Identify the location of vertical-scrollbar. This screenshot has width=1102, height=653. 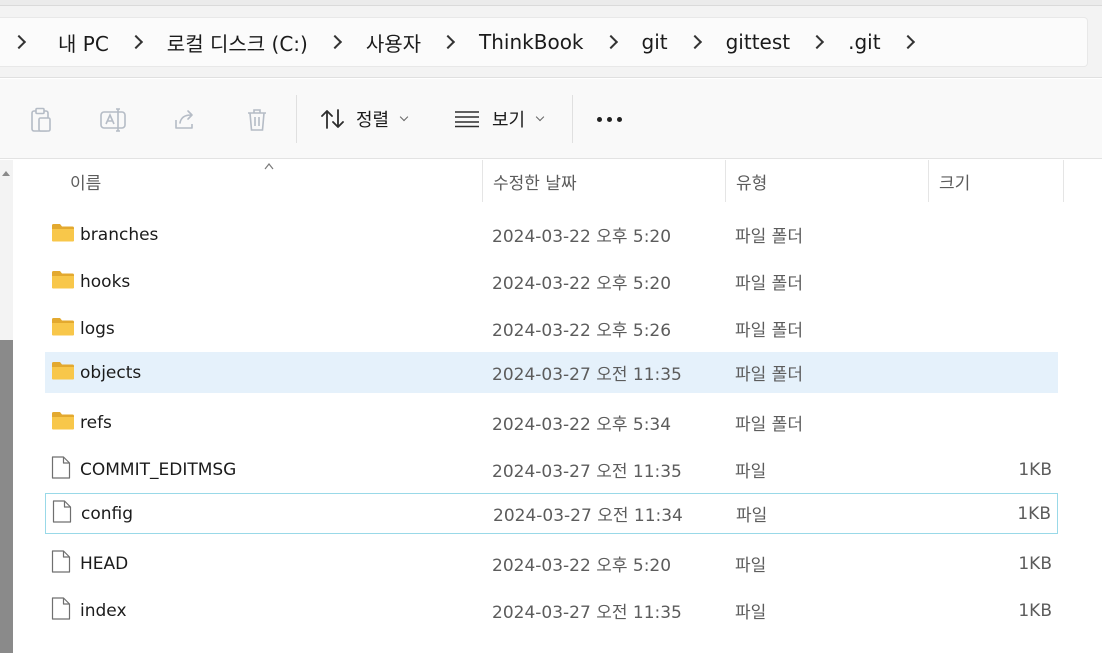
(6, 406).